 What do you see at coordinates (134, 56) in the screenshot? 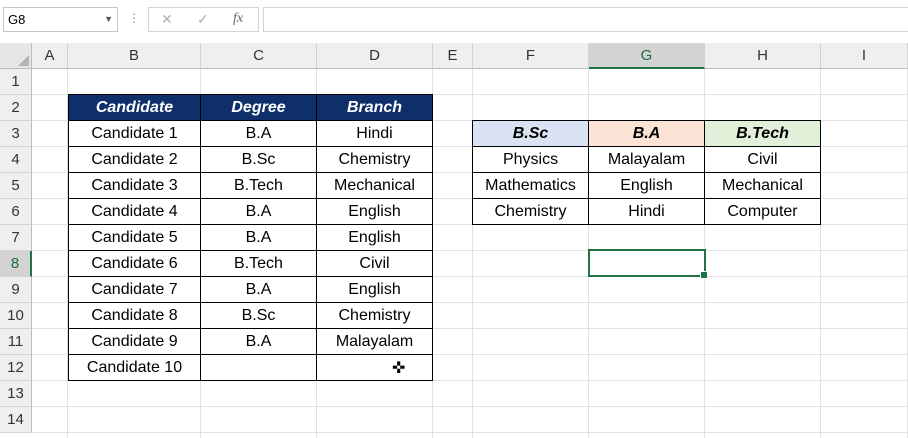
I see `column-header-b: B` at bounding box center [134, 56].